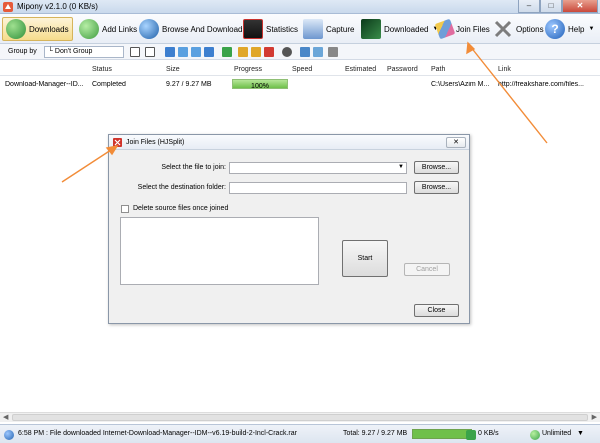  I want to click on move-top-icon, so click(170, 52).